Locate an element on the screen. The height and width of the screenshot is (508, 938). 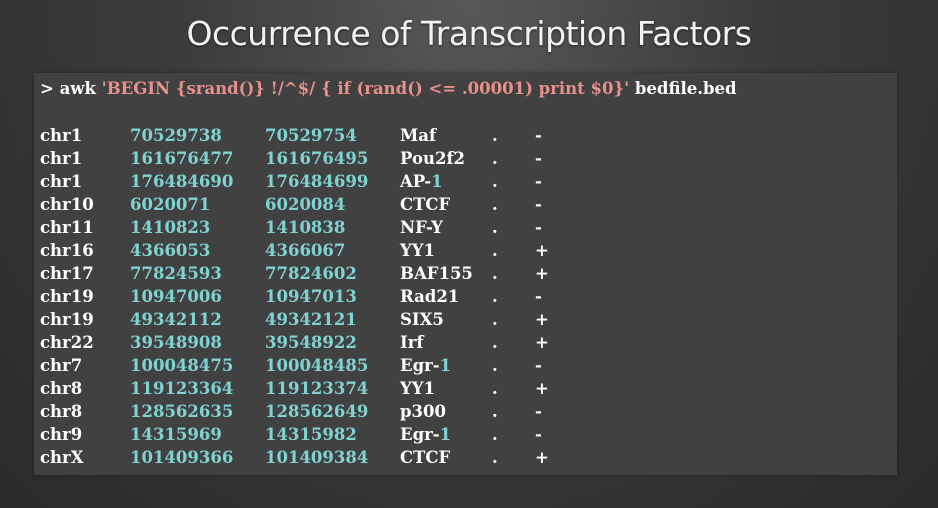
end-cell: 161676495 is located at coordinates (317, 158).